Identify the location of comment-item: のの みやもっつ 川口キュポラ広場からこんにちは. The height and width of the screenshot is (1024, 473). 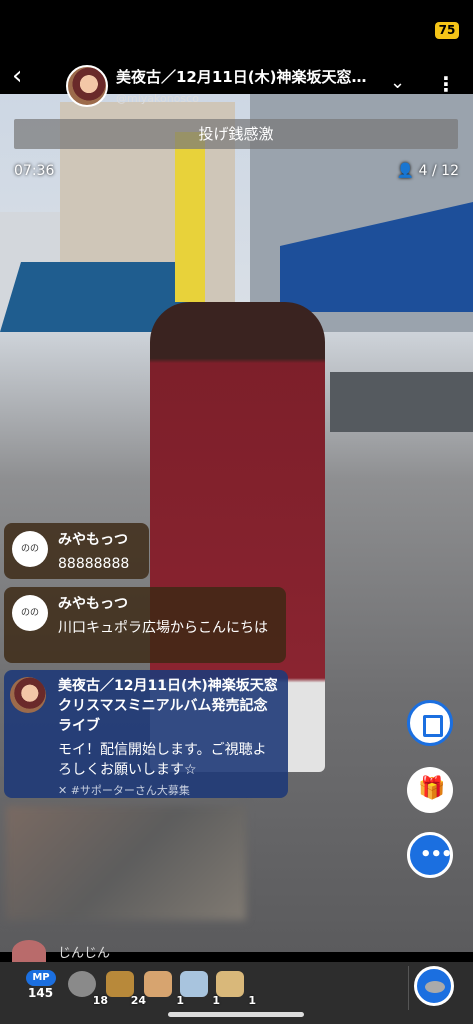
(145, 625).